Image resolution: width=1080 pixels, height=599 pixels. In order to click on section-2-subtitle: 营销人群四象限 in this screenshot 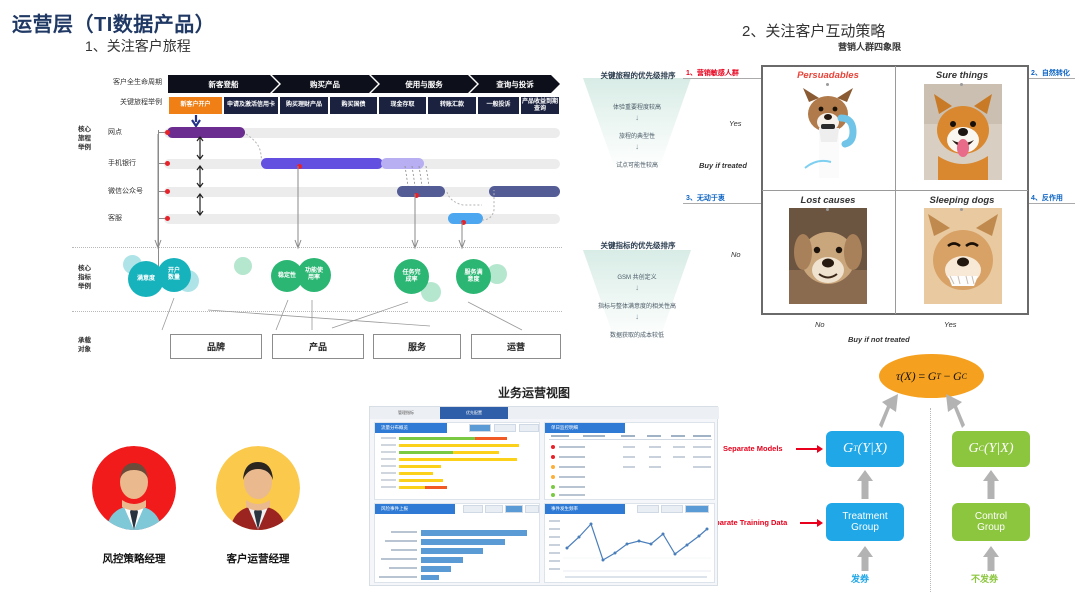, I will do `click(870, 47)`.